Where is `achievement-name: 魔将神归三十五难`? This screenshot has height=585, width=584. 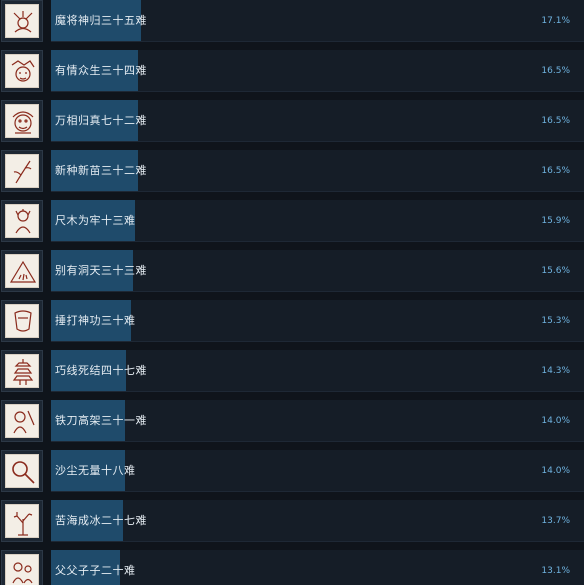 achievement-name: 魔将神归三十五难 is located at coordinates (101, 20).